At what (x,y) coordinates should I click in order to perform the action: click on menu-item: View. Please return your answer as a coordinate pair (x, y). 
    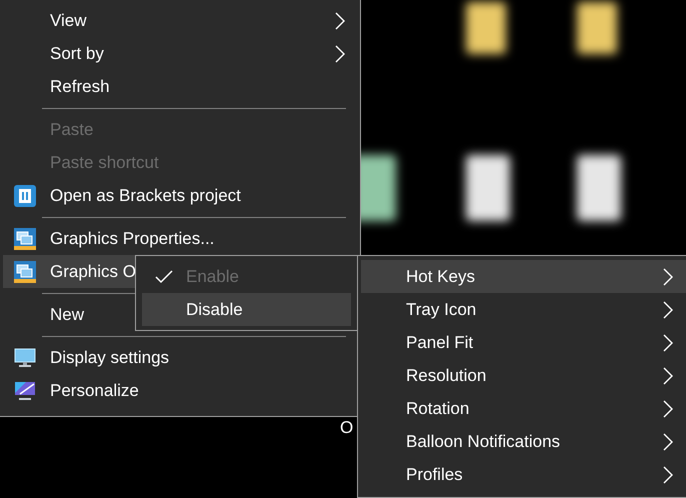
    Looking at the image, I should click on (180, 20).